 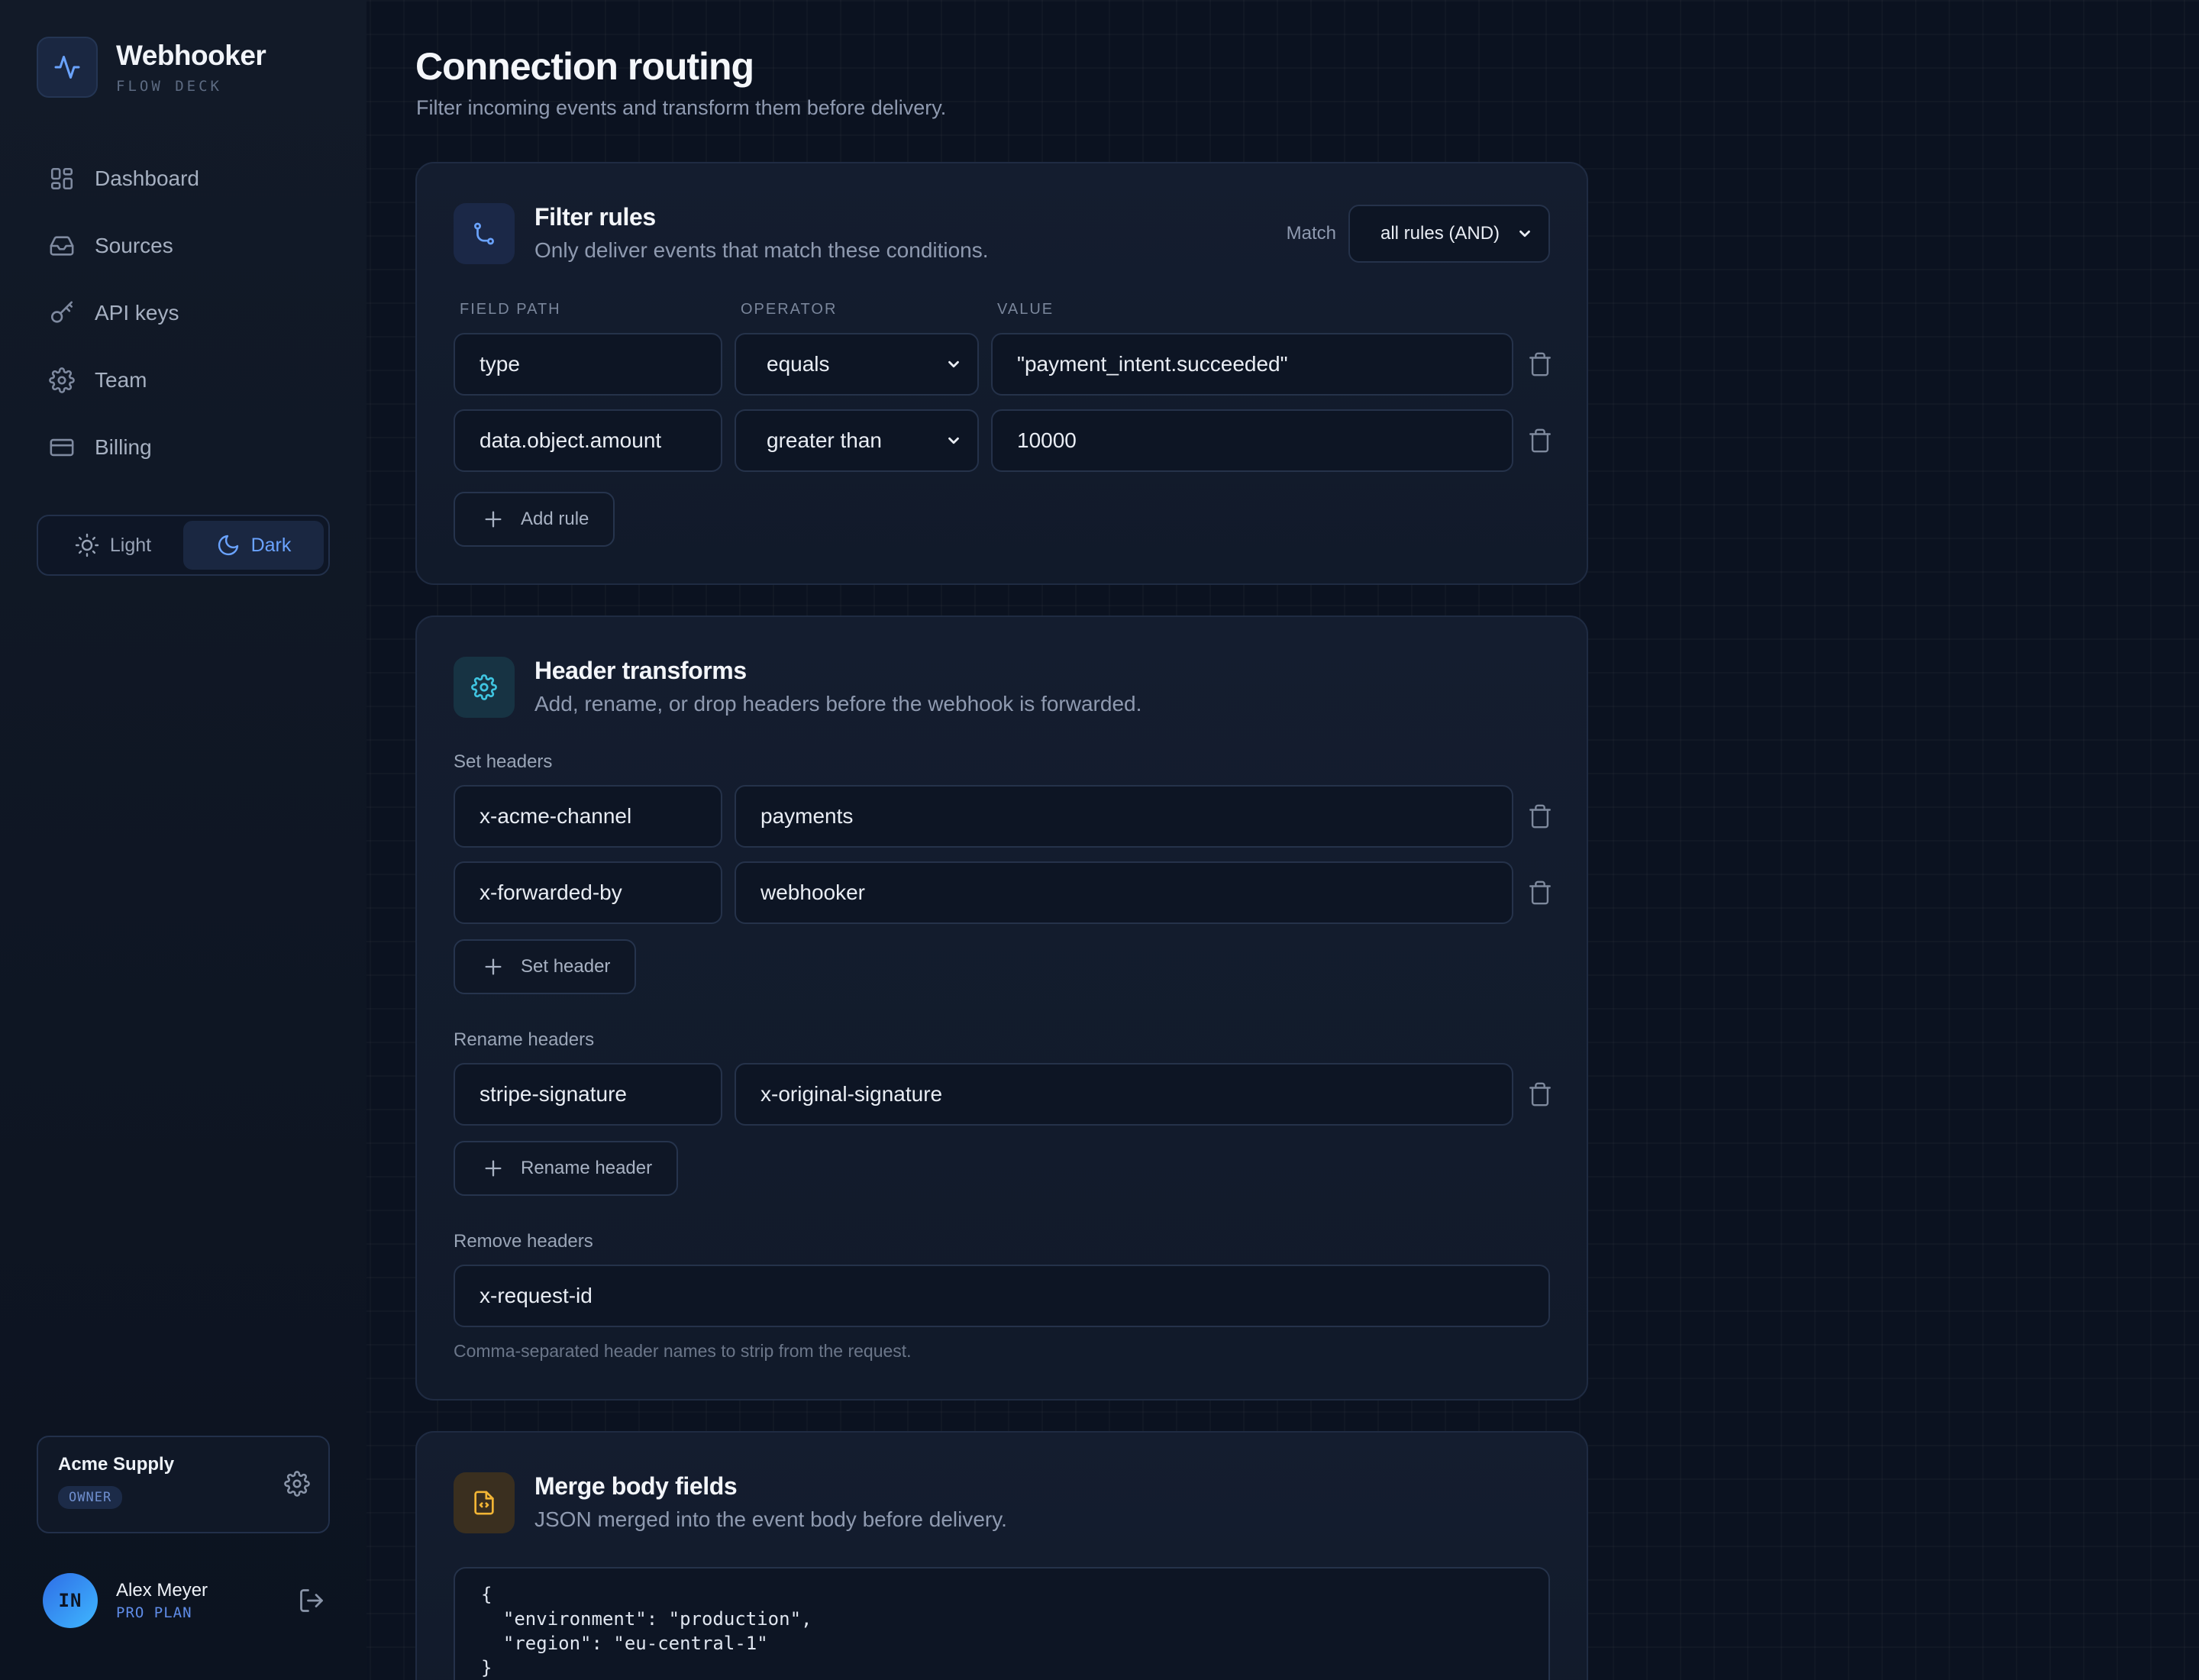 I want to click on sidebar-nav: Dashboard Sources API keys Team Billing, so click(x=184, y=313).